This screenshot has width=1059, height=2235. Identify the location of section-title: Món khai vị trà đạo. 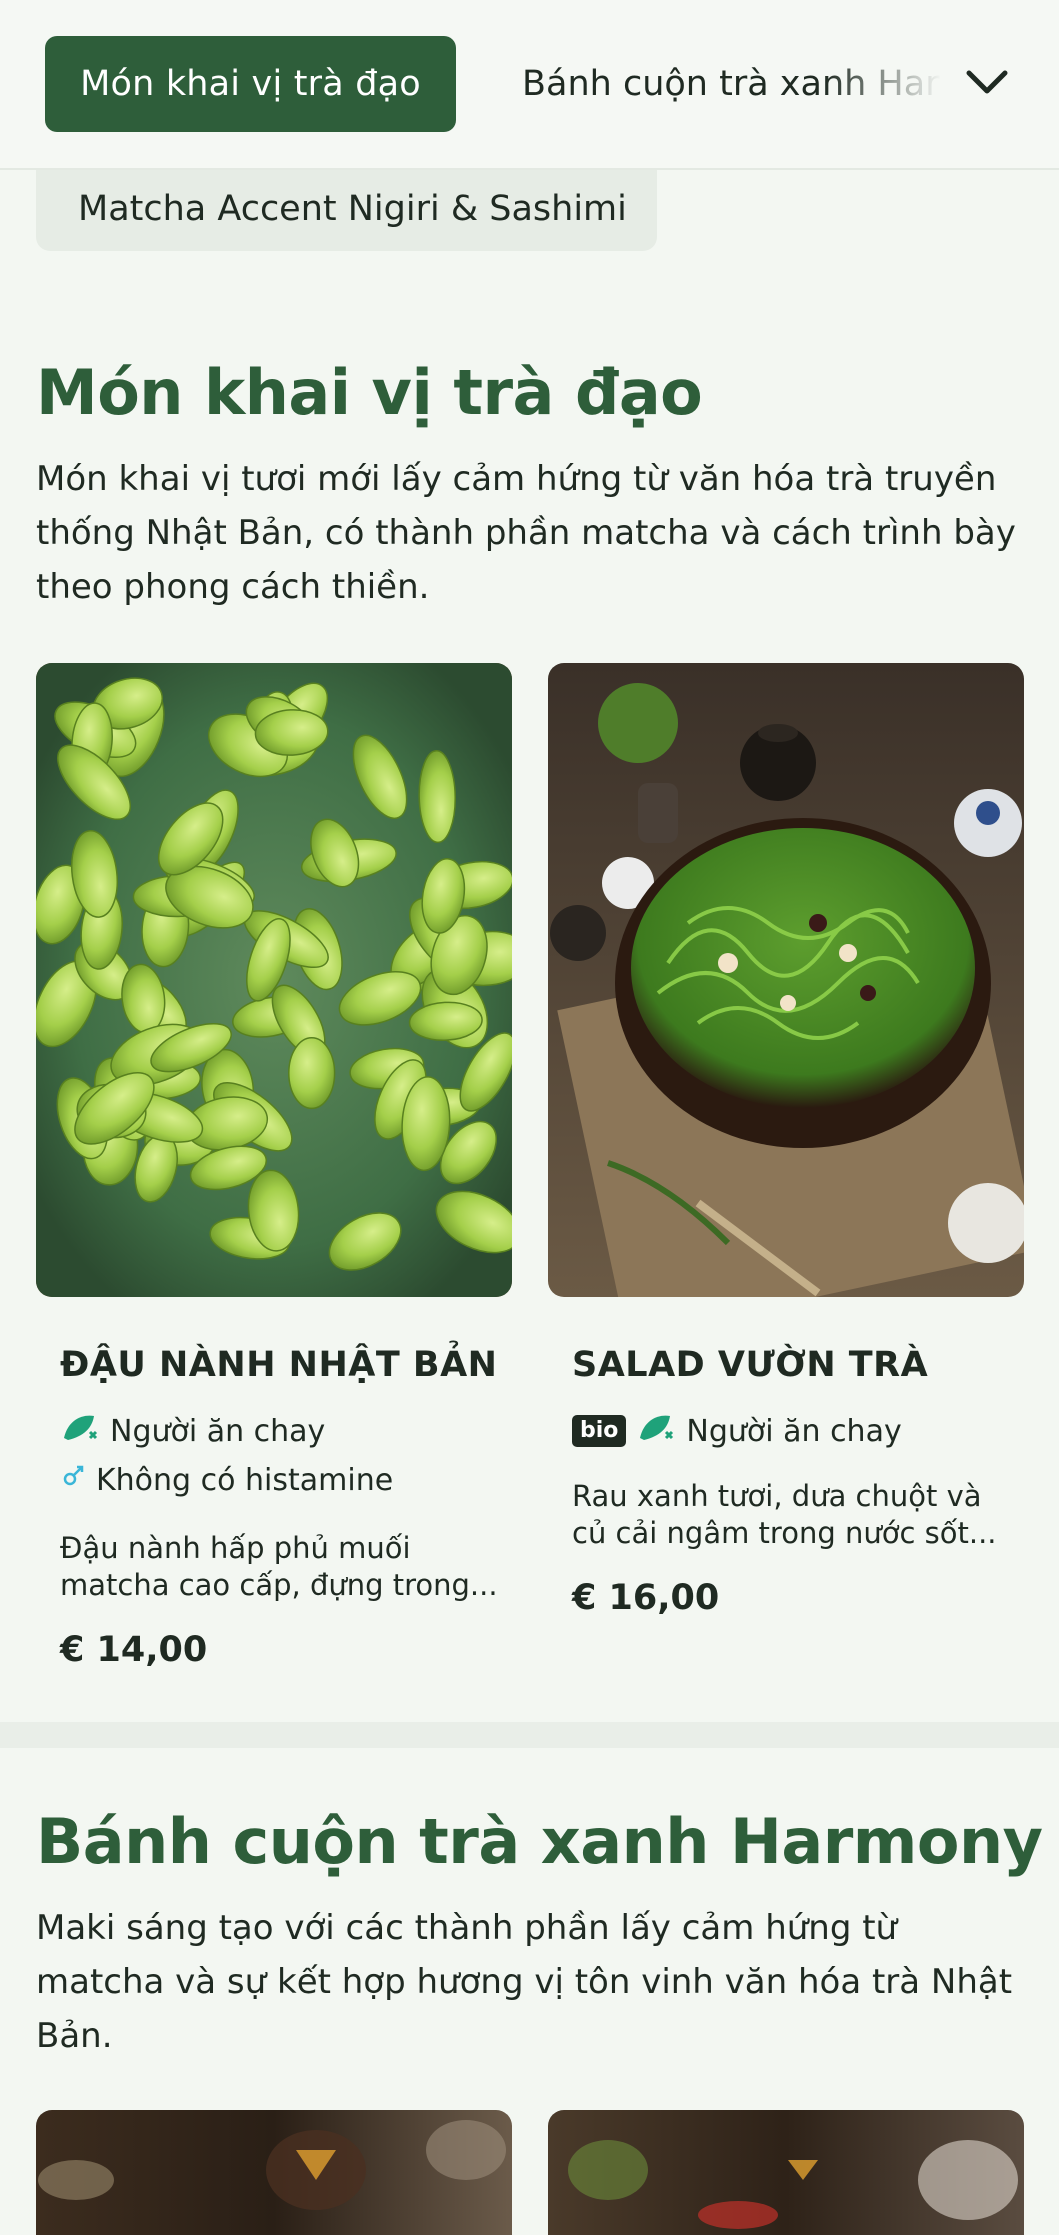
(369, 392).